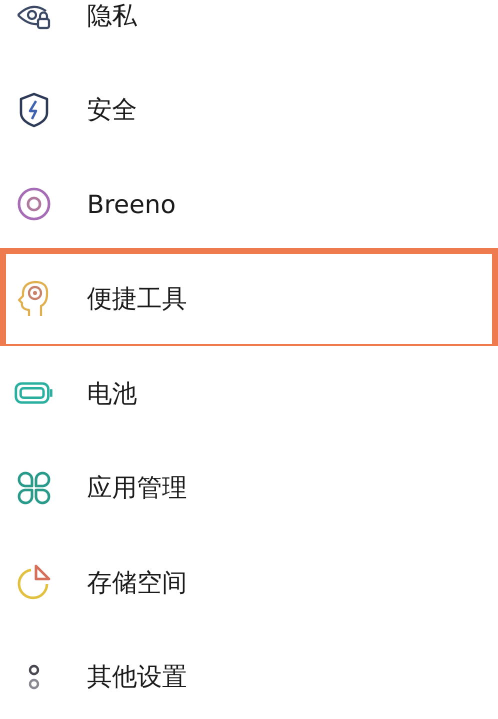  I want to click on shield-bolt-icon, so click(34, 109).